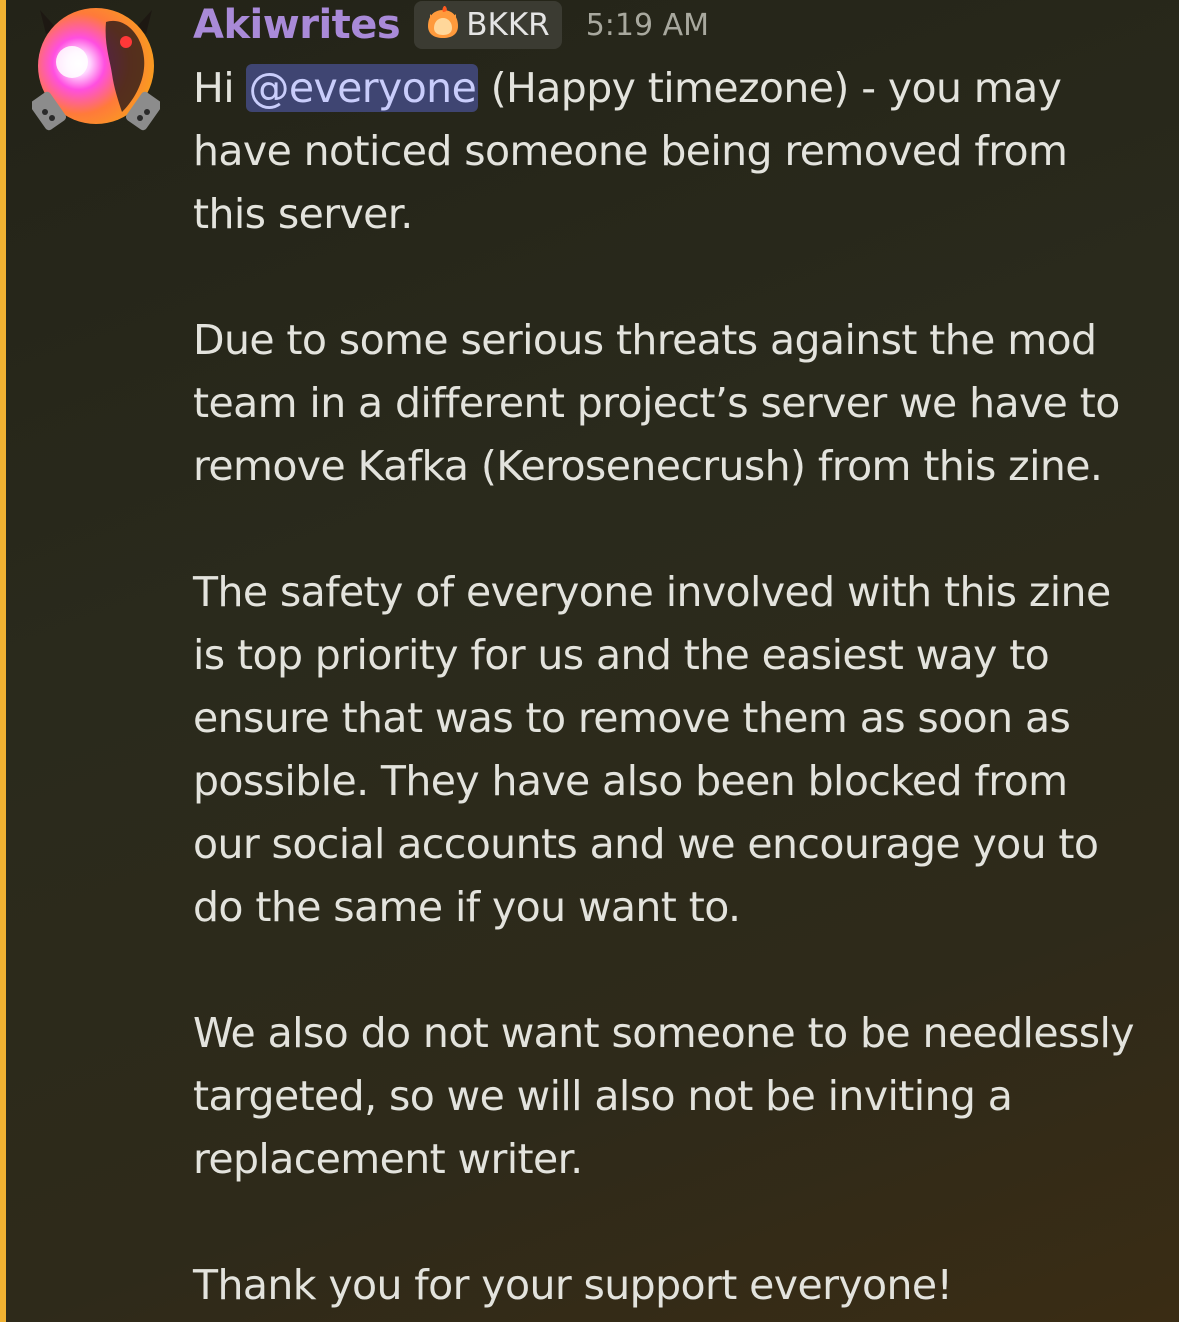 This screenshot has width=1179, height=1322. I want to click on server-tag: BKKR, so click(488, 25).